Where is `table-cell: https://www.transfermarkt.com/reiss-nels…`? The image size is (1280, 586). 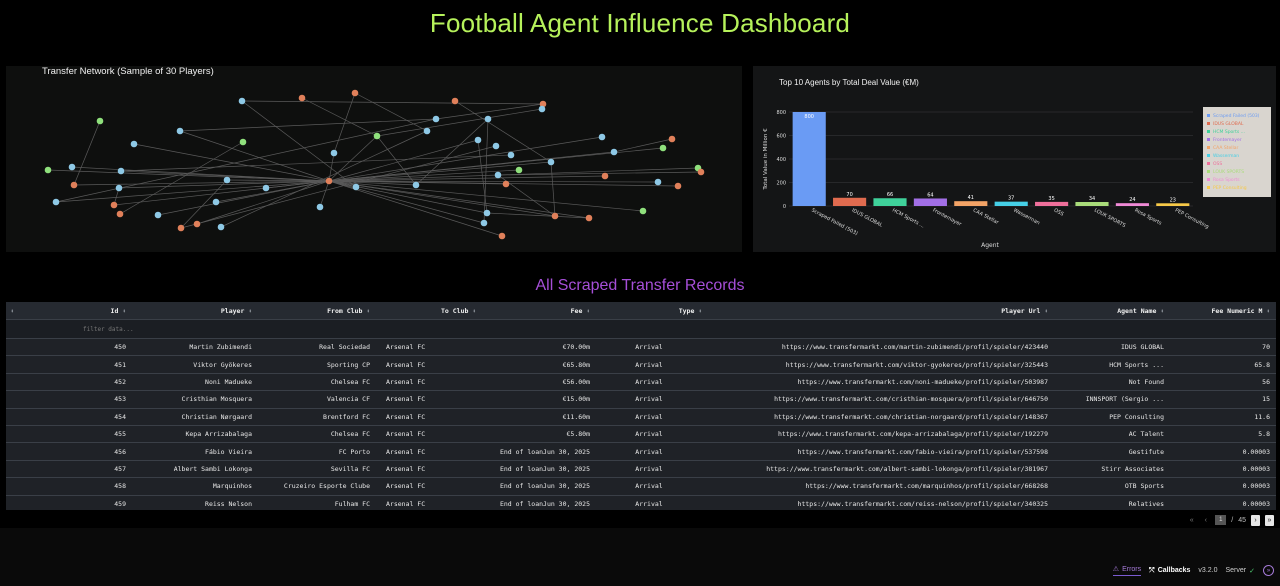
table-cell: https://www.transfermarkt.com/reiss-nels… is located at coordinates (881, 502).